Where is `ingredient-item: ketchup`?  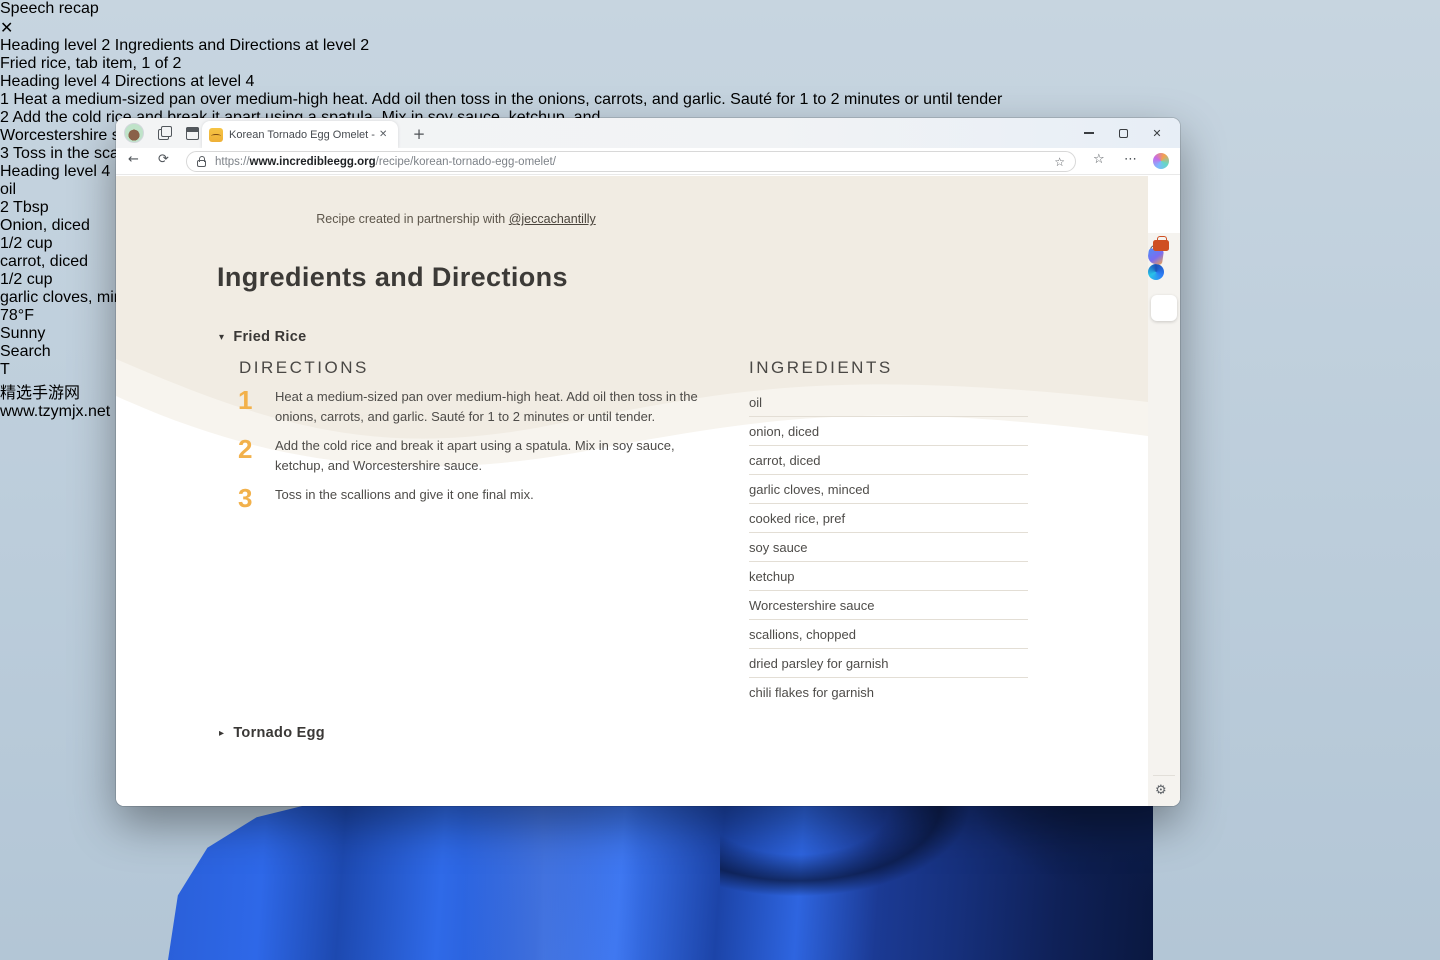
ingredient-item: ketchup is located at coordinates (888, 576).